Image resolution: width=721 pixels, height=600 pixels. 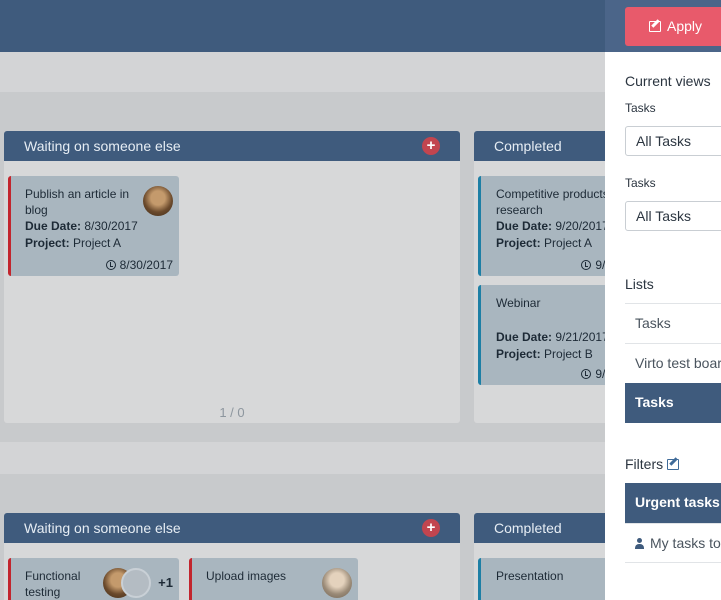 What do you see at coordinates (550, 202) in the screenshot?
I see `card-title: Competitive products research` at bounding box center [550, 202].